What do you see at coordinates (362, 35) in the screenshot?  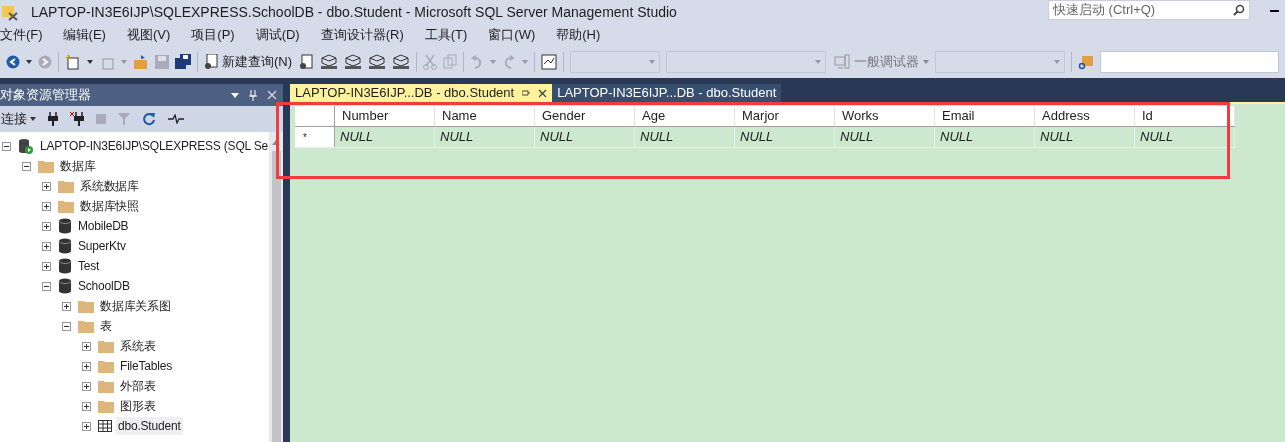 I see `menu-item: 查询设计器(R)` at bounding box center [362, 35].